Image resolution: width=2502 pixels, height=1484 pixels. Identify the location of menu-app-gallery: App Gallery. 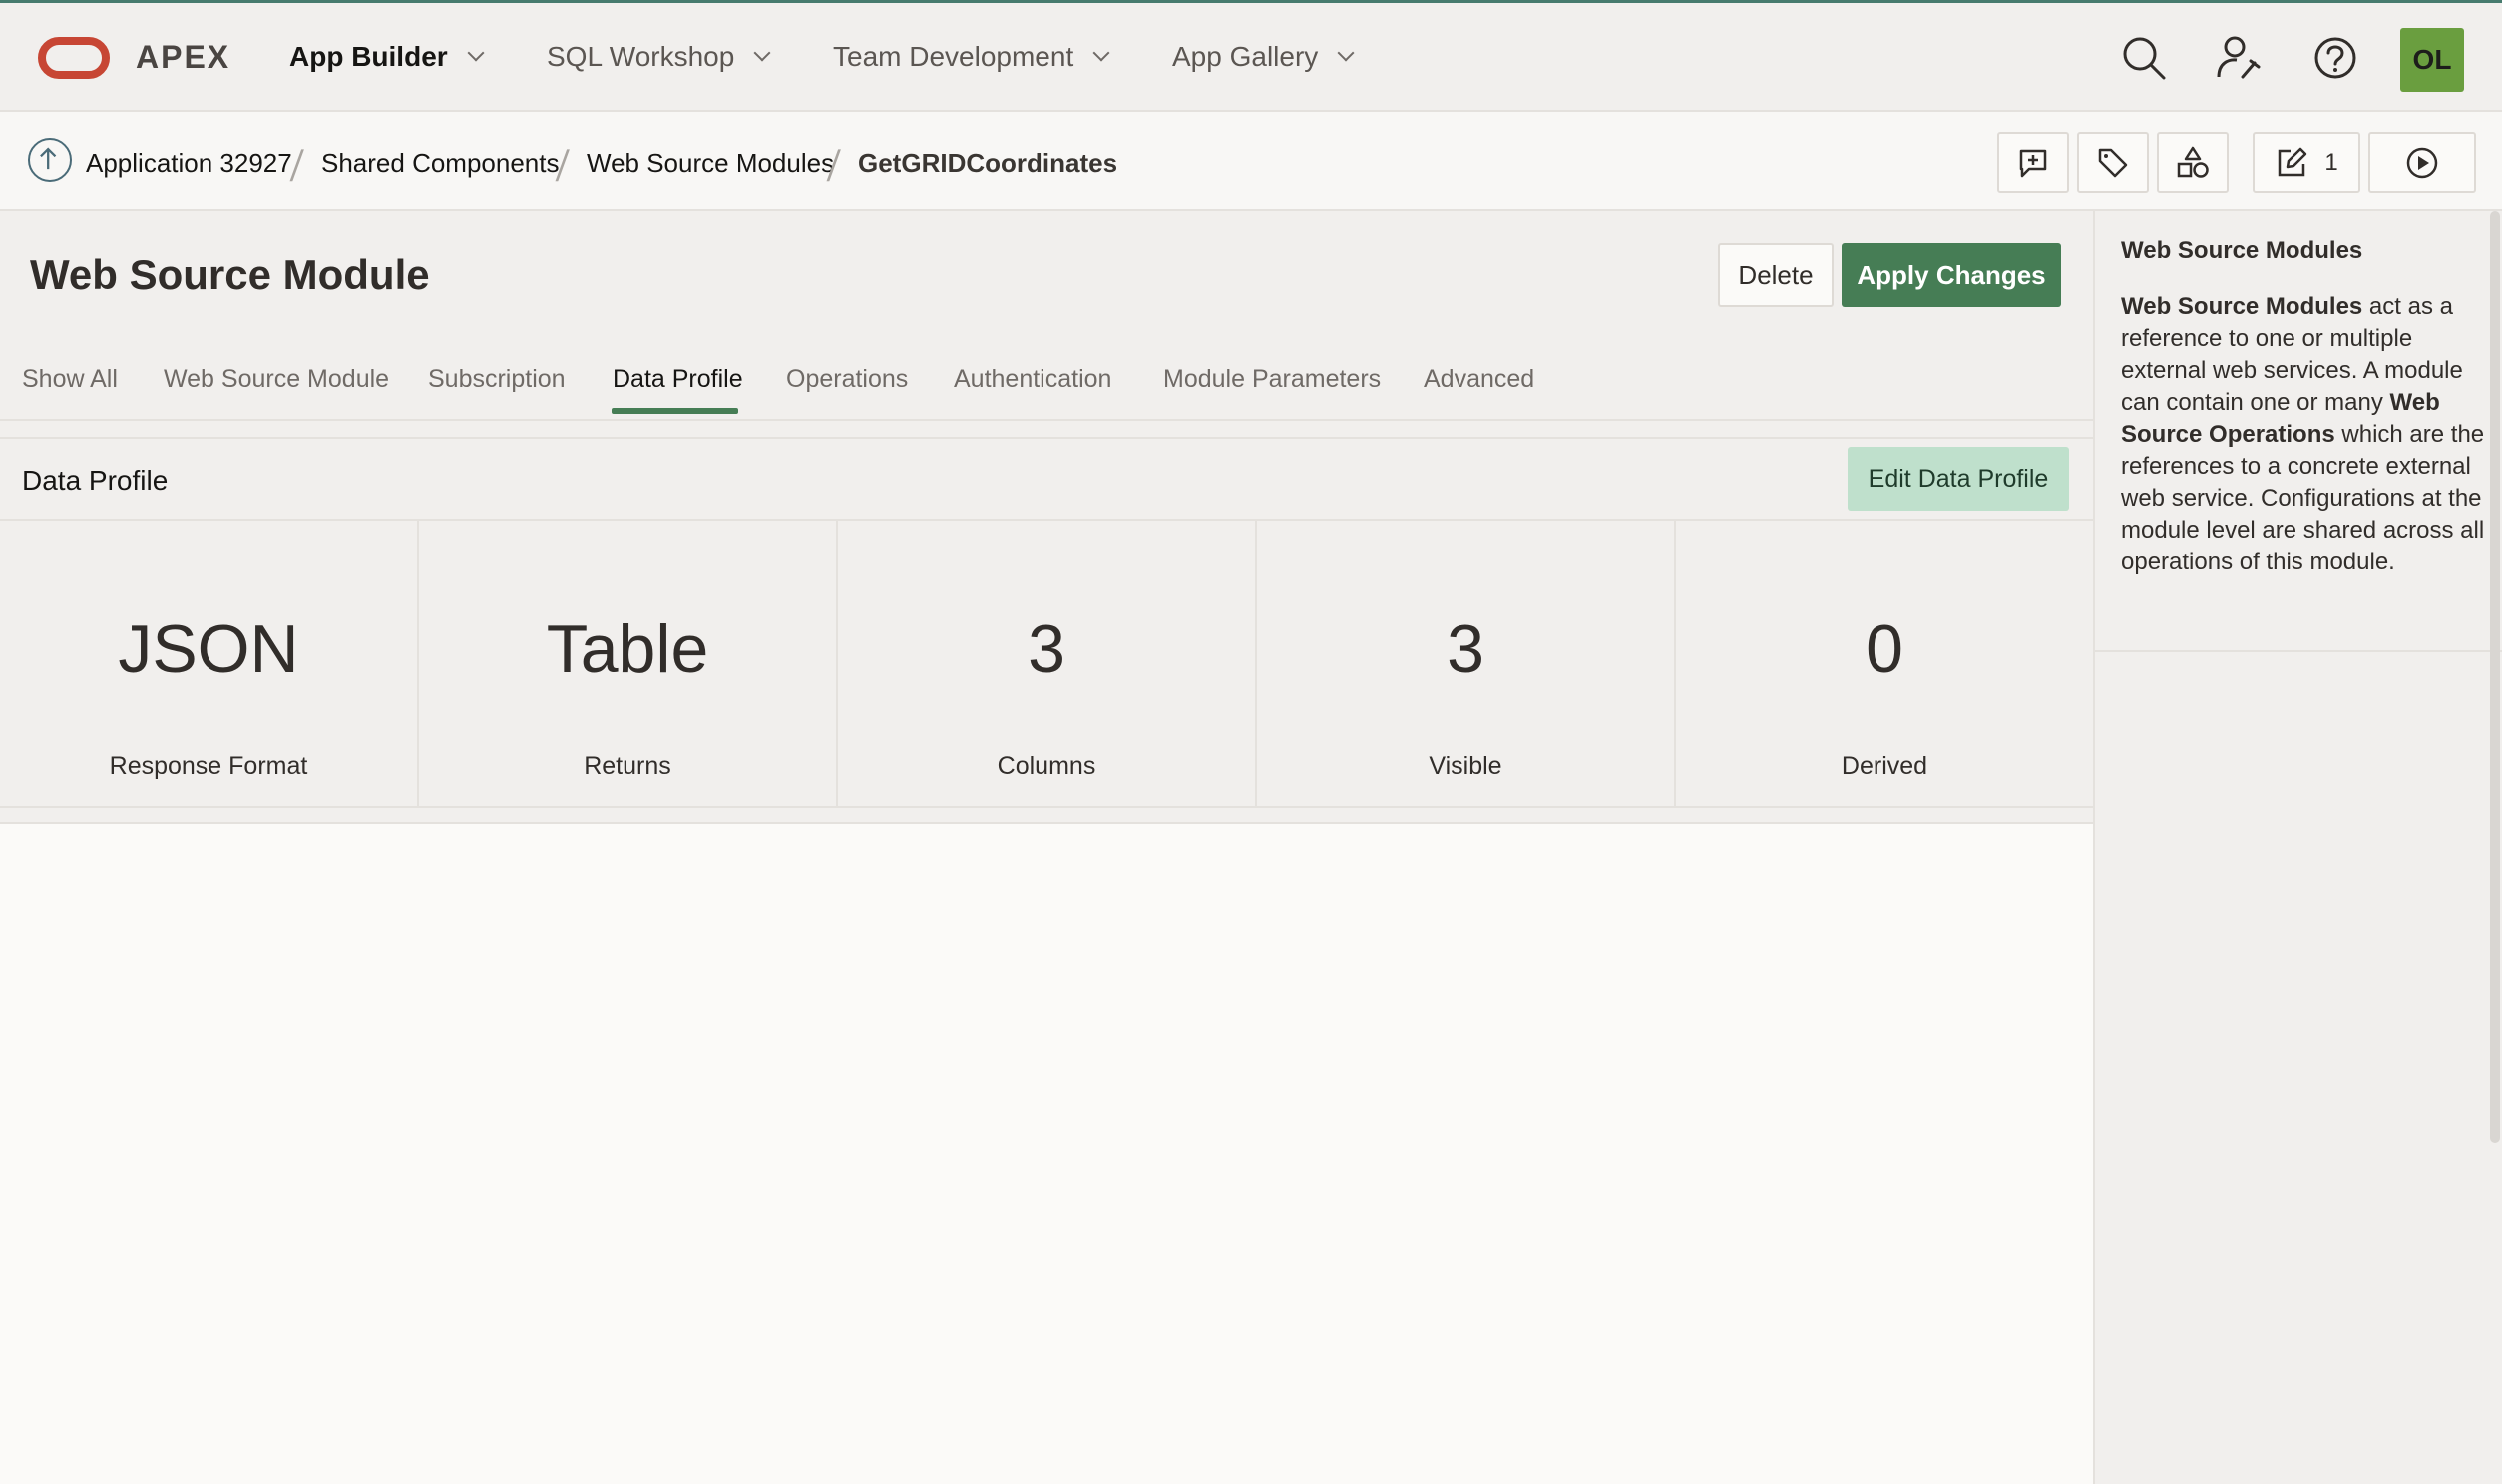
(1263, 57).